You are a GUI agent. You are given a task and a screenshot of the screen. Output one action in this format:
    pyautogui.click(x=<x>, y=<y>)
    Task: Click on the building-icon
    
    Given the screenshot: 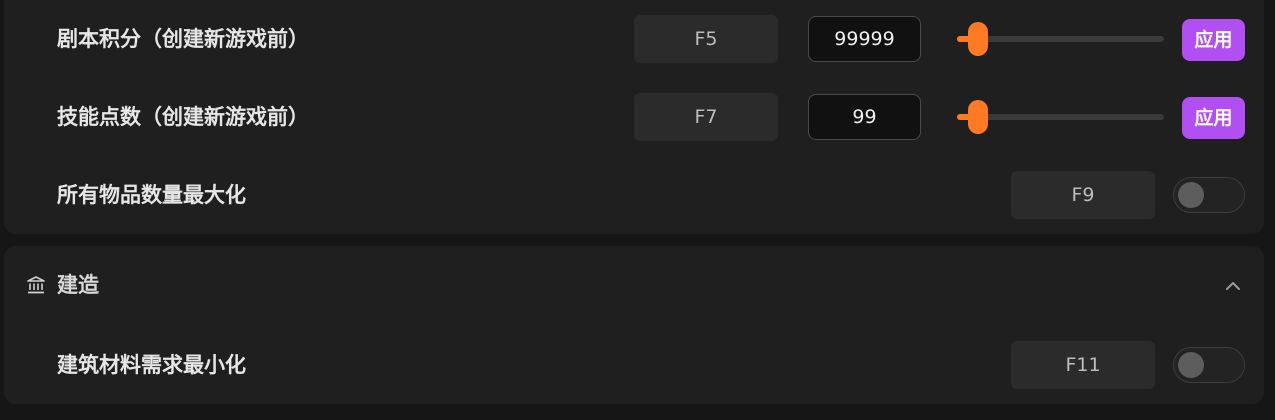 What is the action you would take?
    pyautogui.click(x=36, y=285)
    